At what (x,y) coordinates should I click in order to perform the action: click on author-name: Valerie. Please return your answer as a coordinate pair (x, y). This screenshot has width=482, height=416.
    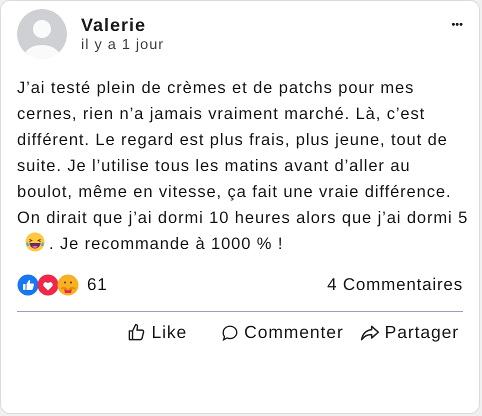
    Looking at the image, I should click on (259, 25).